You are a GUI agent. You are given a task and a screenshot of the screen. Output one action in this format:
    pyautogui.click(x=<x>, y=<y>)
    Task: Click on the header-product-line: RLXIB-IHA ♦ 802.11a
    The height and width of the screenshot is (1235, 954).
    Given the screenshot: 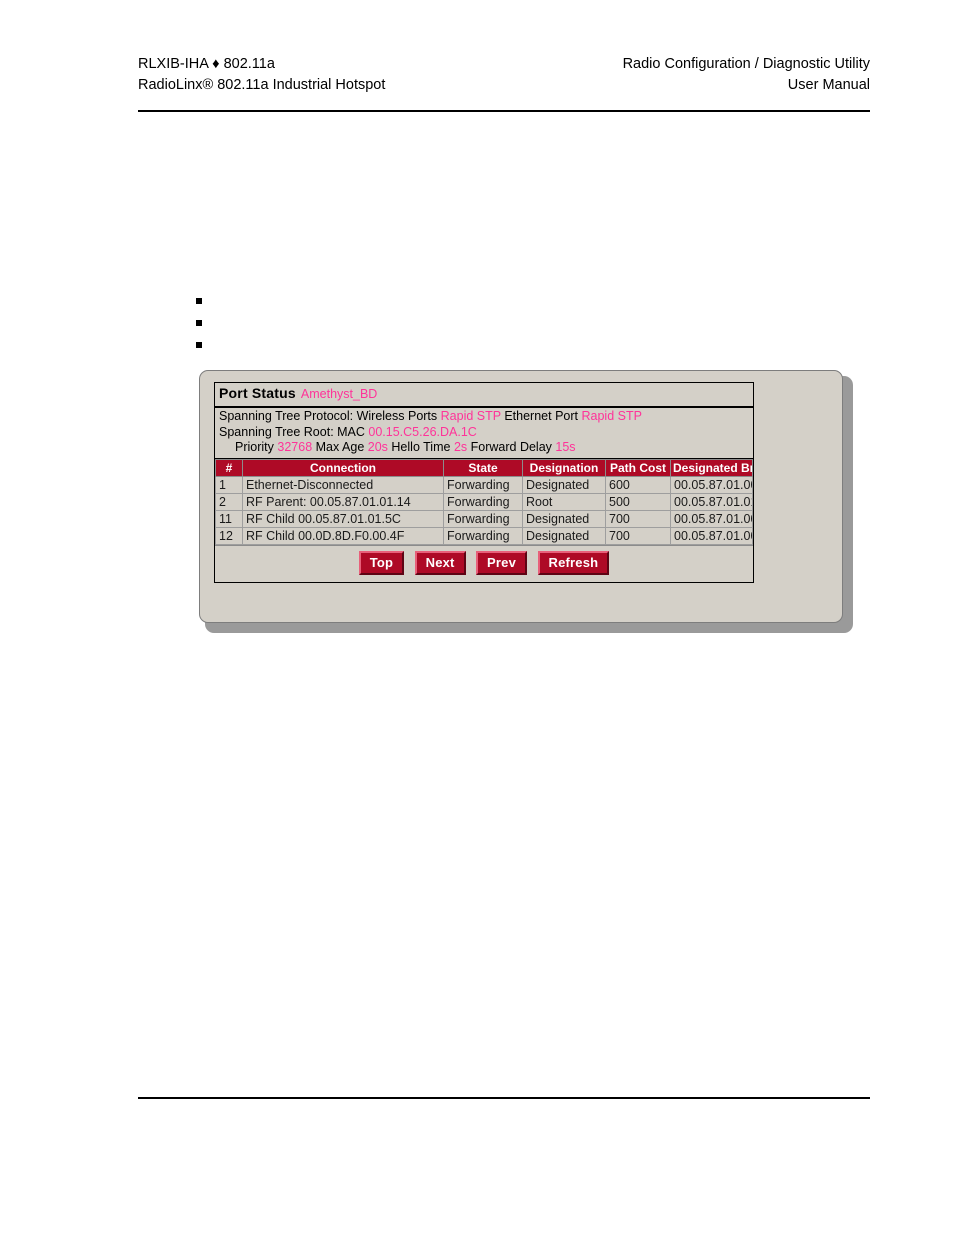 What is the action you would take?
    pyautogui.click(x=206, y=64)
    